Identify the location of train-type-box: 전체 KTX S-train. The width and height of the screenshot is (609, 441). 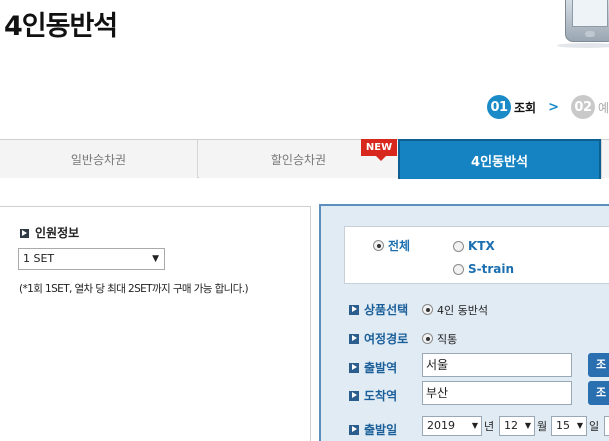
(476, 255).